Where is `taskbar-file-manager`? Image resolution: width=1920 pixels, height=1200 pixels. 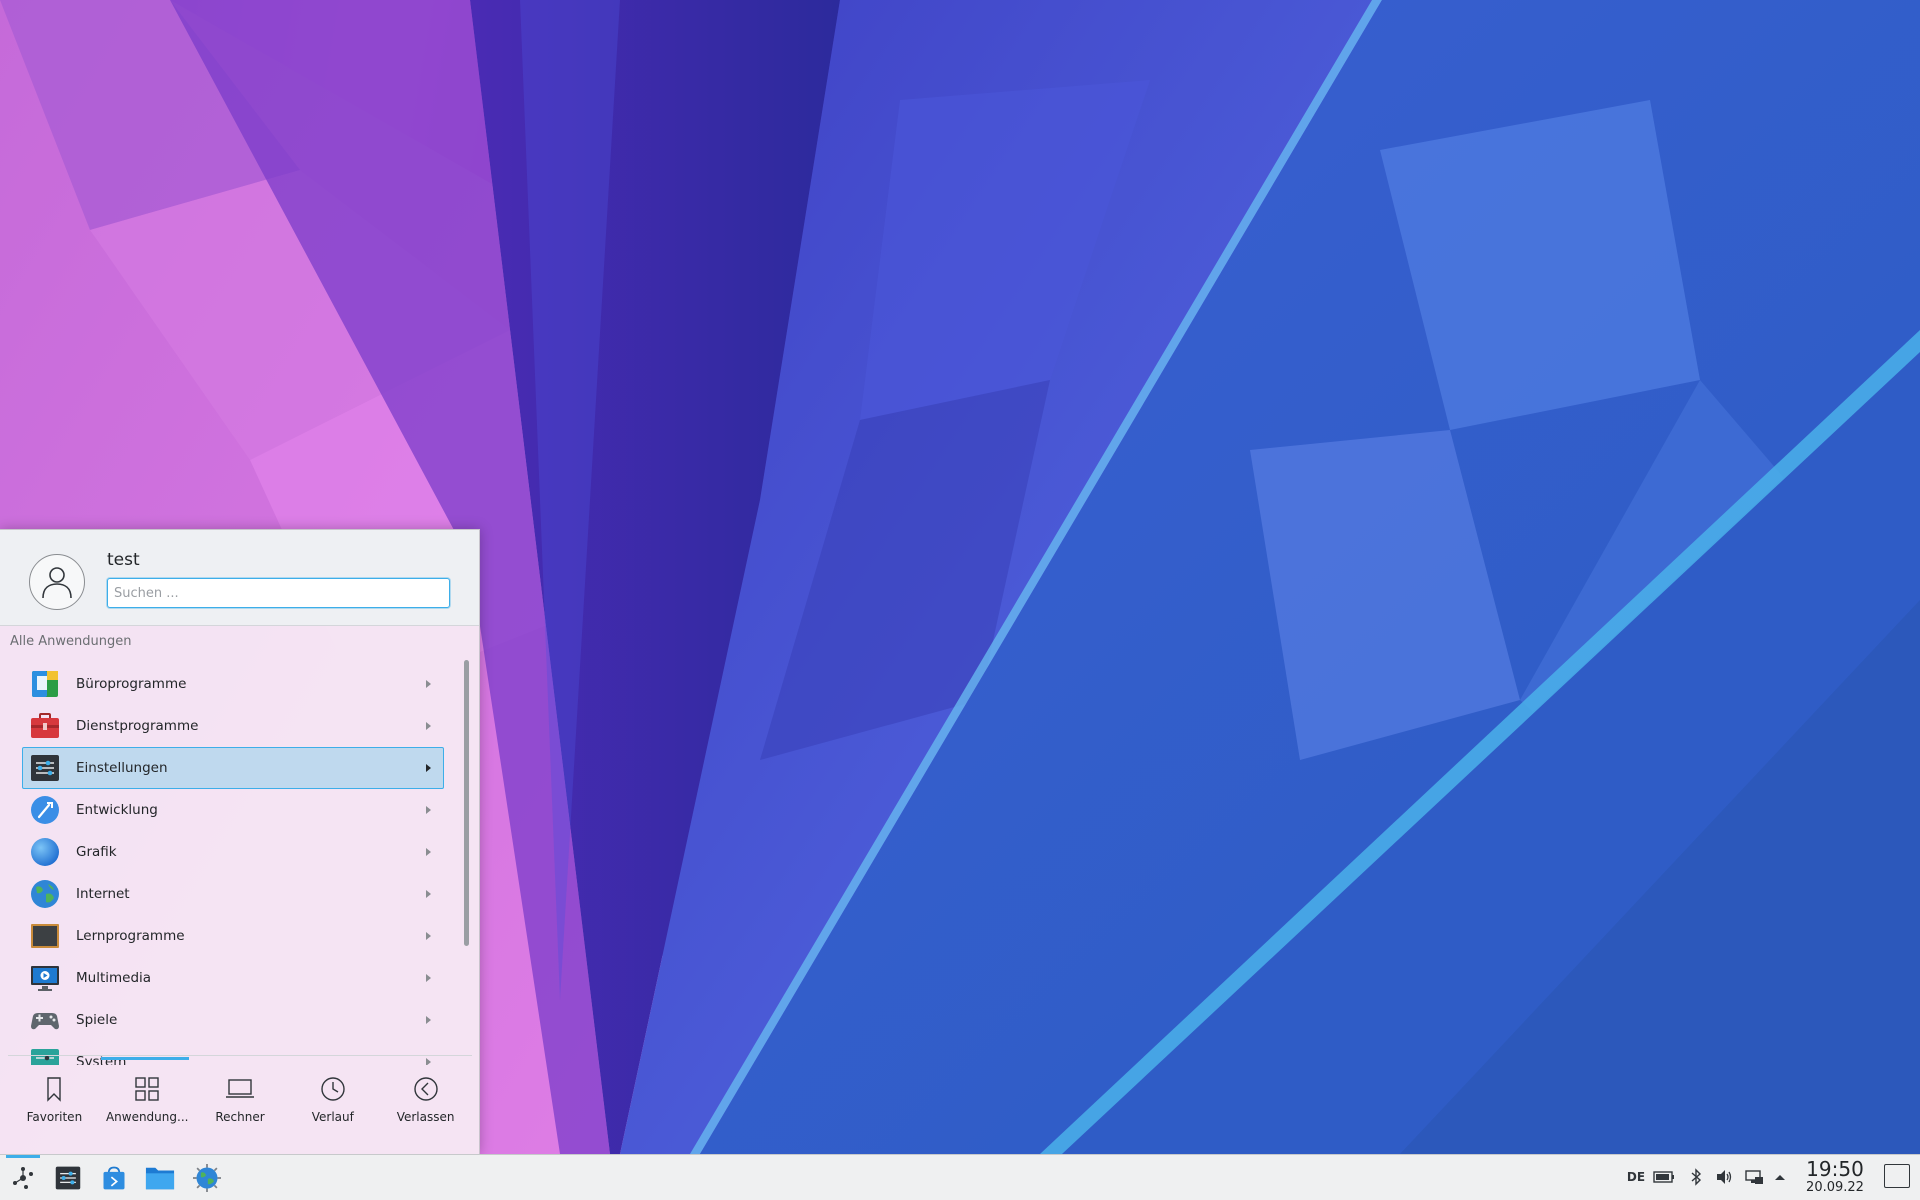
taskbar-file-manager is located at coordinates (160, 1178).